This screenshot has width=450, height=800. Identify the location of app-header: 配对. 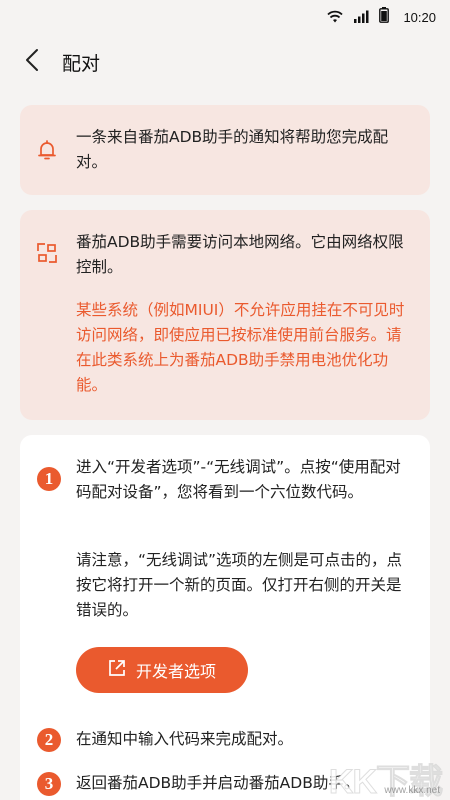
(225, 62).